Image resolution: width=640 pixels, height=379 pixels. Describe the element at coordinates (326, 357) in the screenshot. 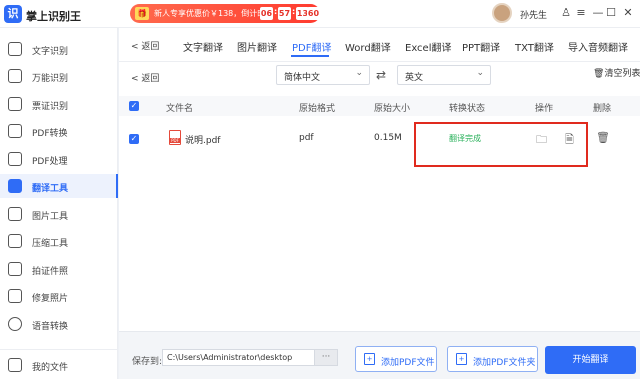

I see `browse-path-button: ···` at that location.